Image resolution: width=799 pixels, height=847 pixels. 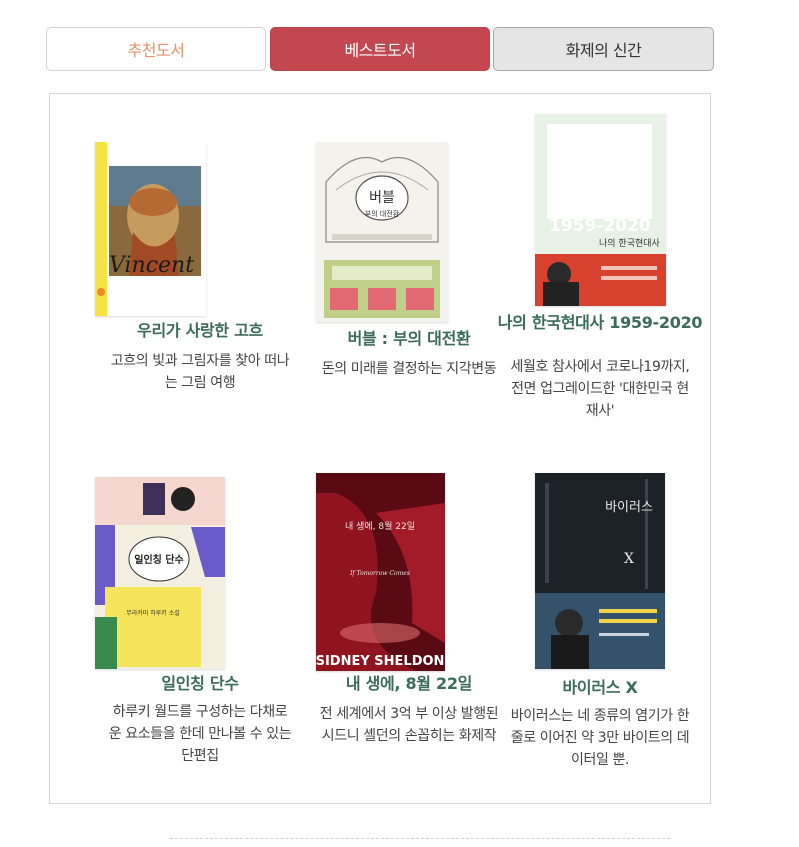 I want to click on book-title: 일인칭 단수, so click(x=200, y=684).